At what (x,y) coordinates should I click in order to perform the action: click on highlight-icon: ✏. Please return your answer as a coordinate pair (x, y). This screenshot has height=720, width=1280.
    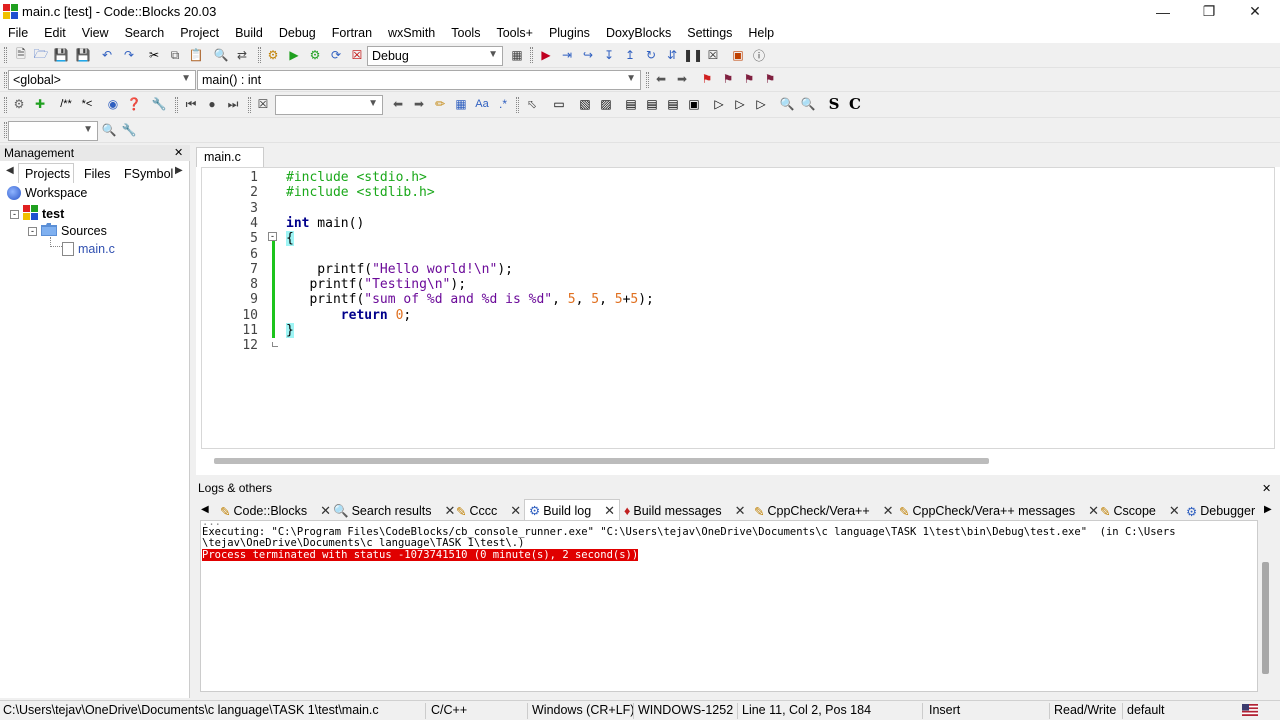
    Looking at the image, I should click on (440, 104).